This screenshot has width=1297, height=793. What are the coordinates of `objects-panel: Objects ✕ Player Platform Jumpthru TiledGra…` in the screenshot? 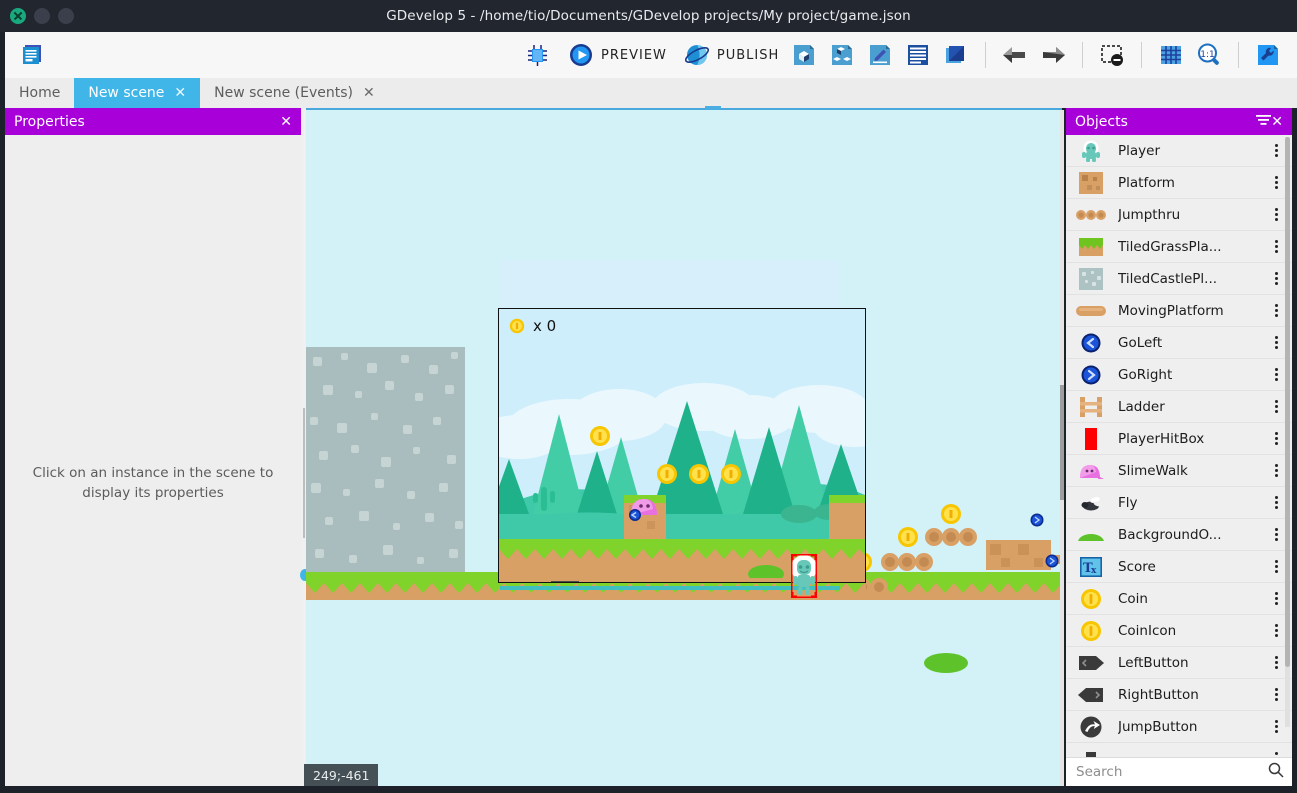 It's located at (1179, 447).